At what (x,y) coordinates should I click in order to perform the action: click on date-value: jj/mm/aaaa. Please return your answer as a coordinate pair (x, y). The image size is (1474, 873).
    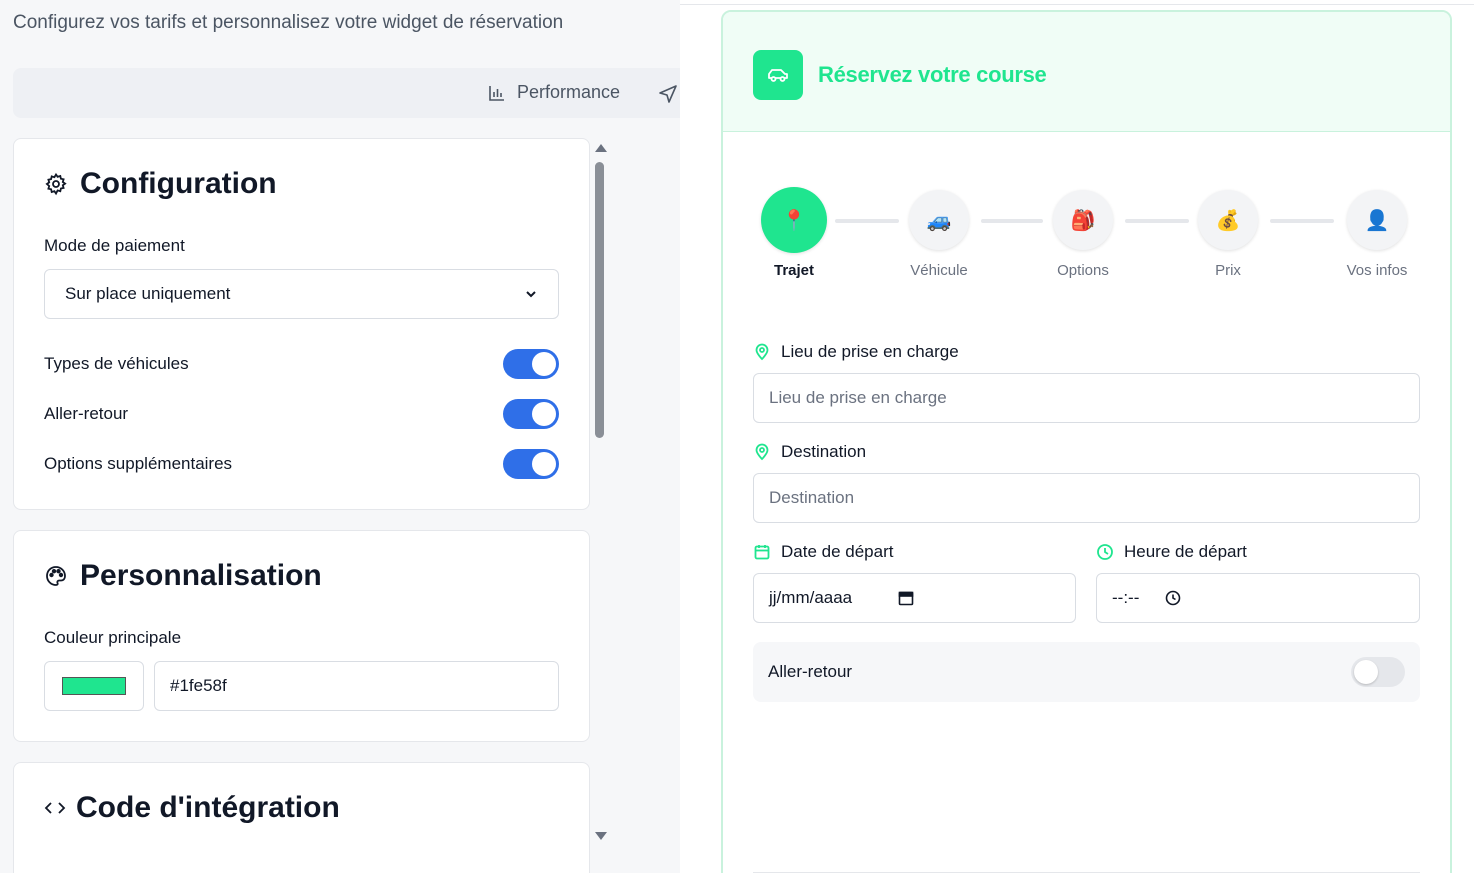
    Looking at the image, I should click on (811, 597).